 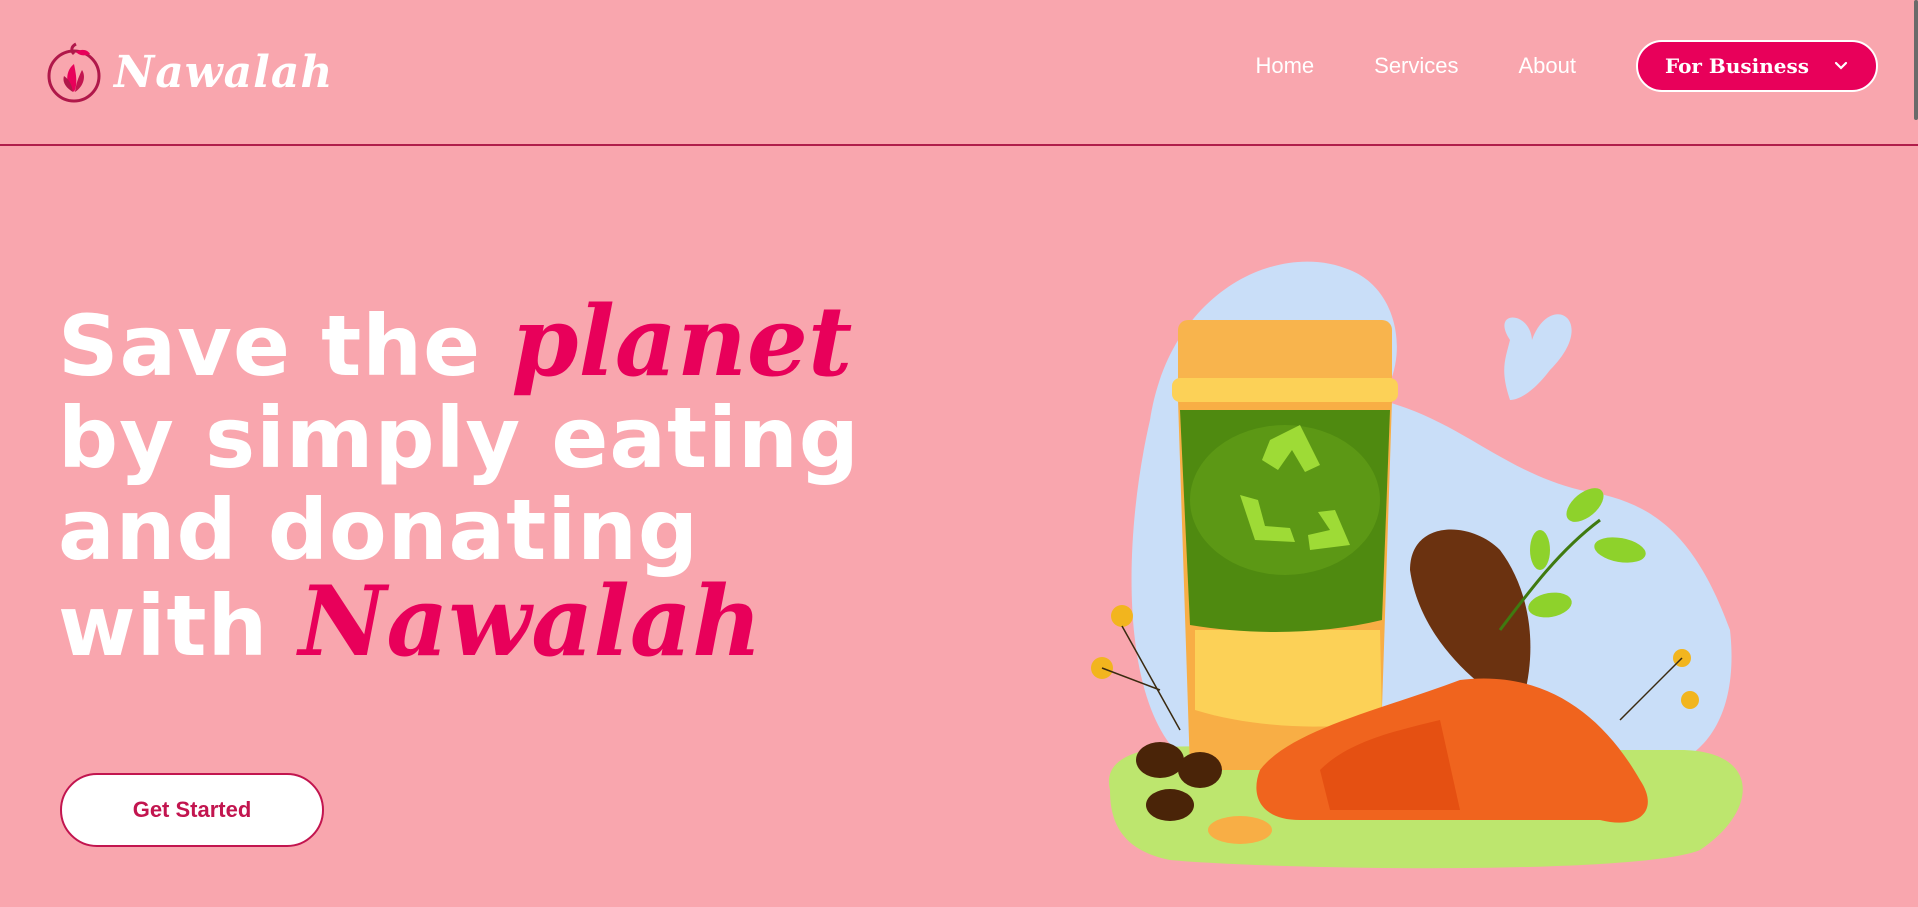 What do you see at coordinates (1548, 66) in the screenshot?
I see `nav-about: About` at bounding box center [1548, 66].